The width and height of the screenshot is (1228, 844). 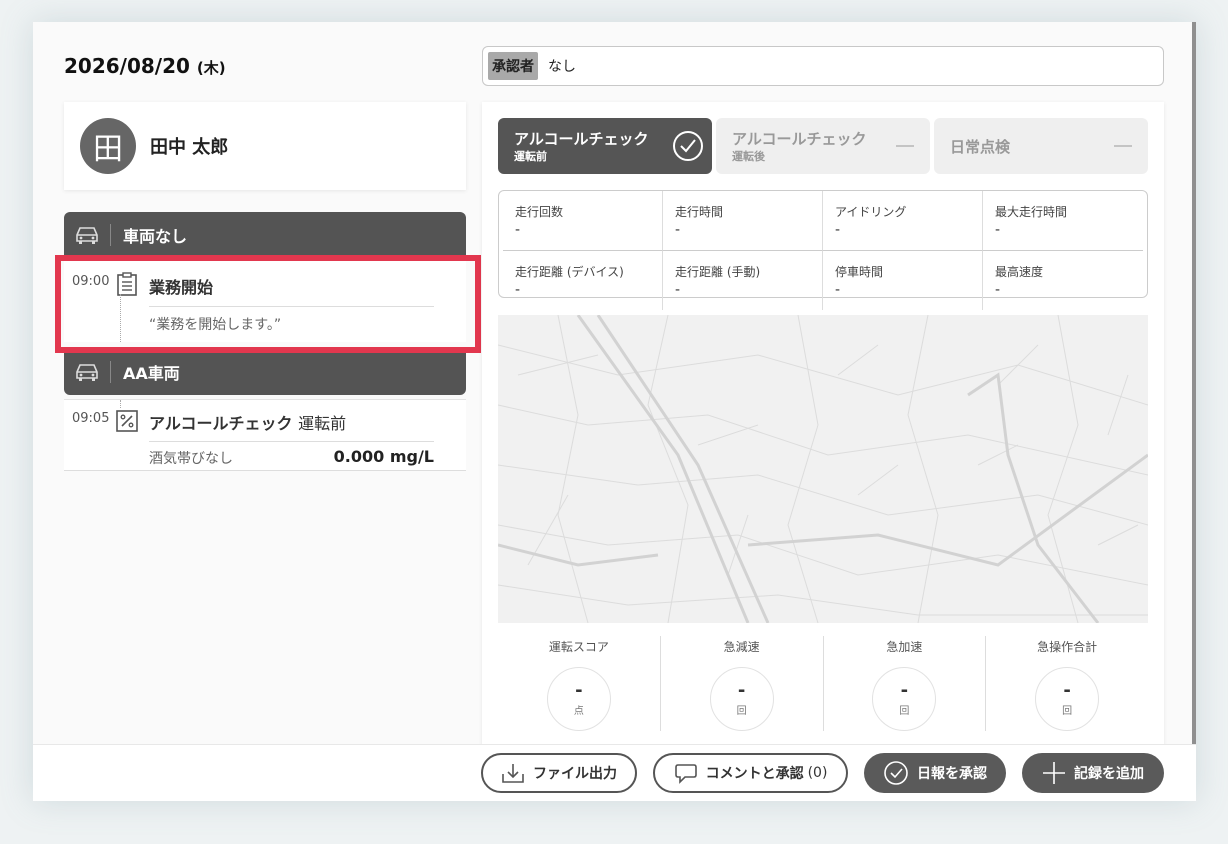 I want to click on tab-alcohol-before: アルコールチェック 運転前, so click(x=605, y=146).